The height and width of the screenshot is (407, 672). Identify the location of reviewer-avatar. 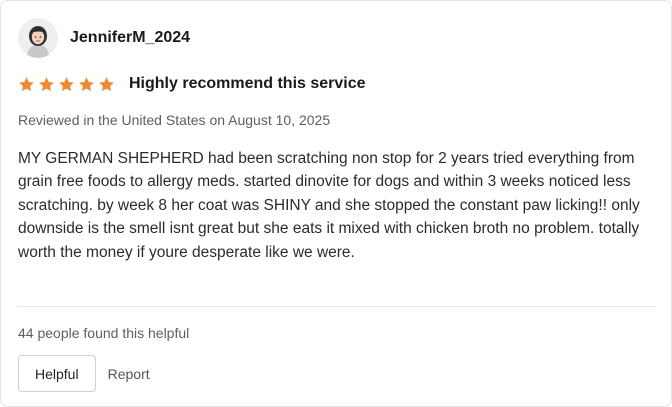
(38, 38).